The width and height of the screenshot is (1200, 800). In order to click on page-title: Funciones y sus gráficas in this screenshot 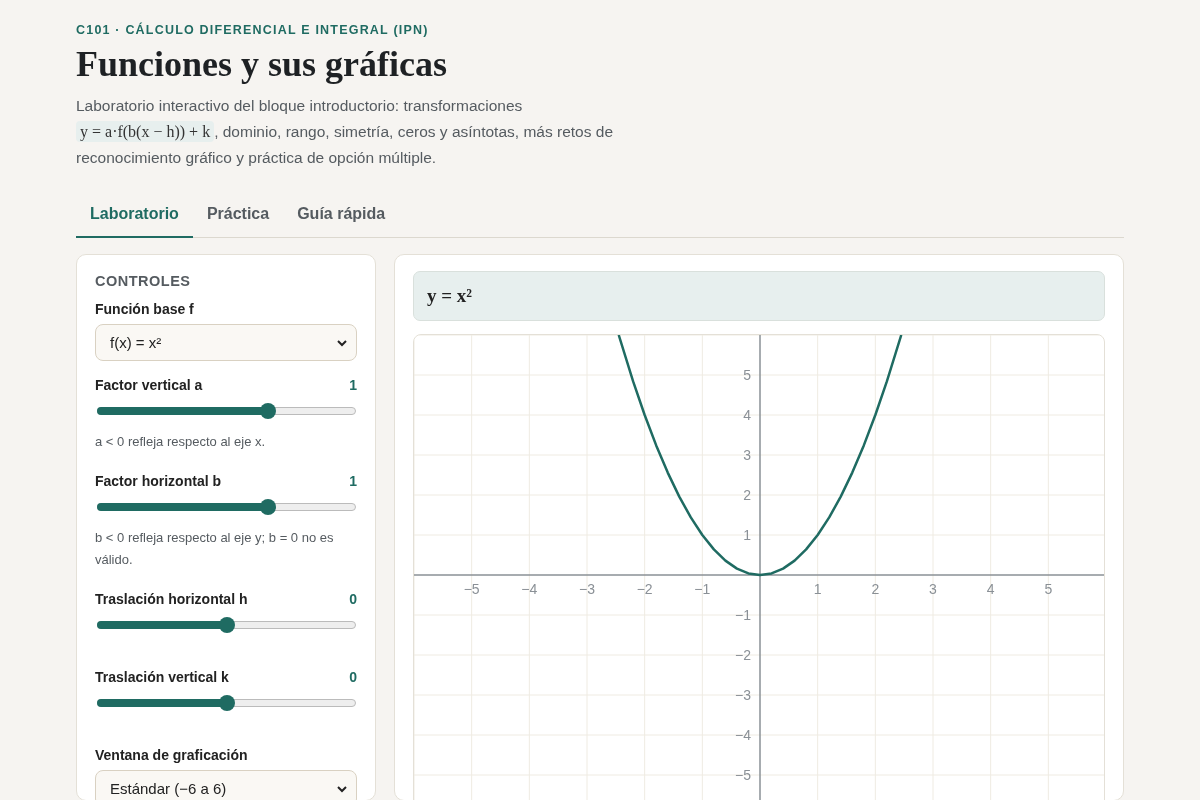, I will do `click(262, 64)`.